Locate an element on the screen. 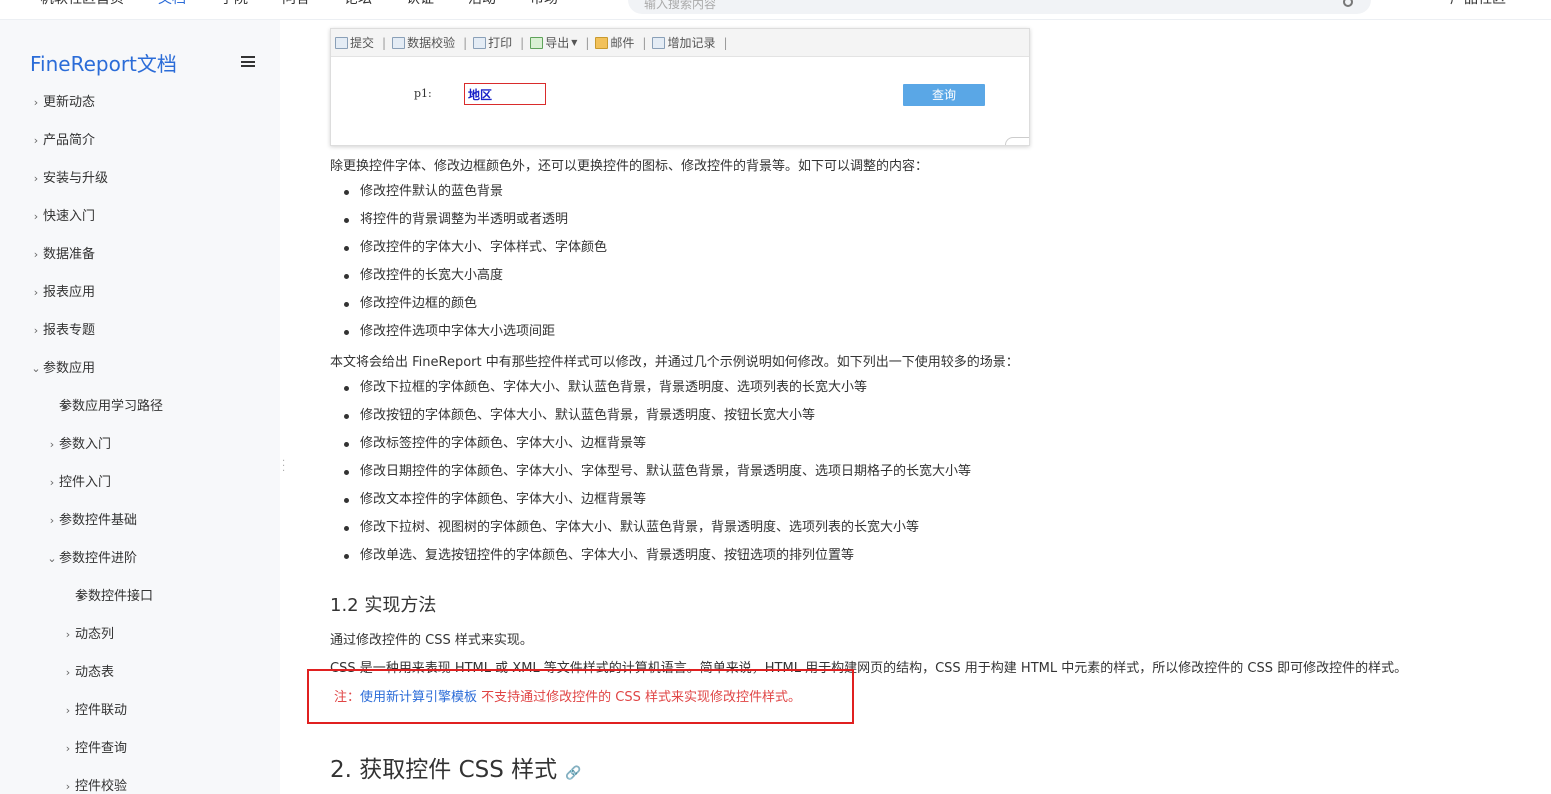 This screenshot has height=794, width=1551. sidebar-item: 参数控件接口 is located at coordinates (140, 597).